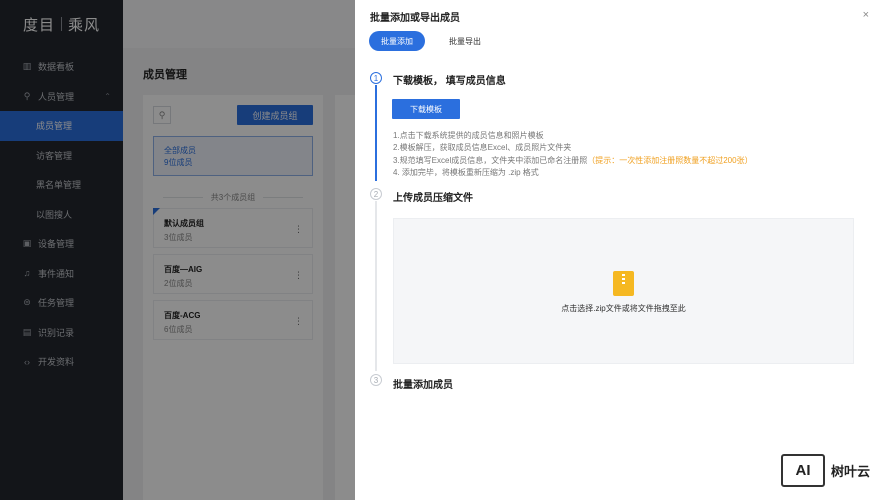  What do you see at coordinates (397, 41) in the screenshot?
I see `tab-batch-add: 批量添加` at bounding box center [397, 41].